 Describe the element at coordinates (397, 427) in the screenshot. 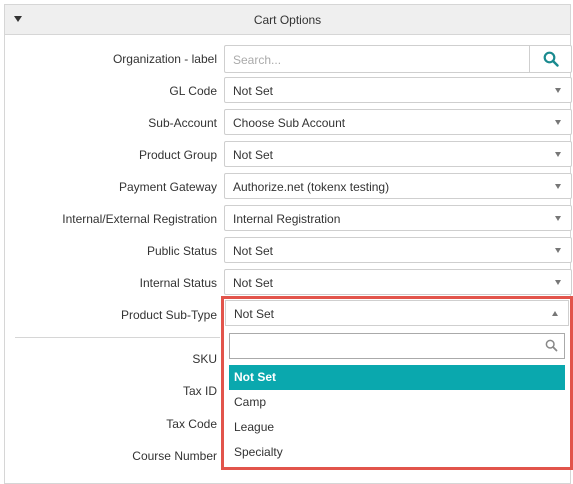

I see `dropdown-option-league: League` at that location.